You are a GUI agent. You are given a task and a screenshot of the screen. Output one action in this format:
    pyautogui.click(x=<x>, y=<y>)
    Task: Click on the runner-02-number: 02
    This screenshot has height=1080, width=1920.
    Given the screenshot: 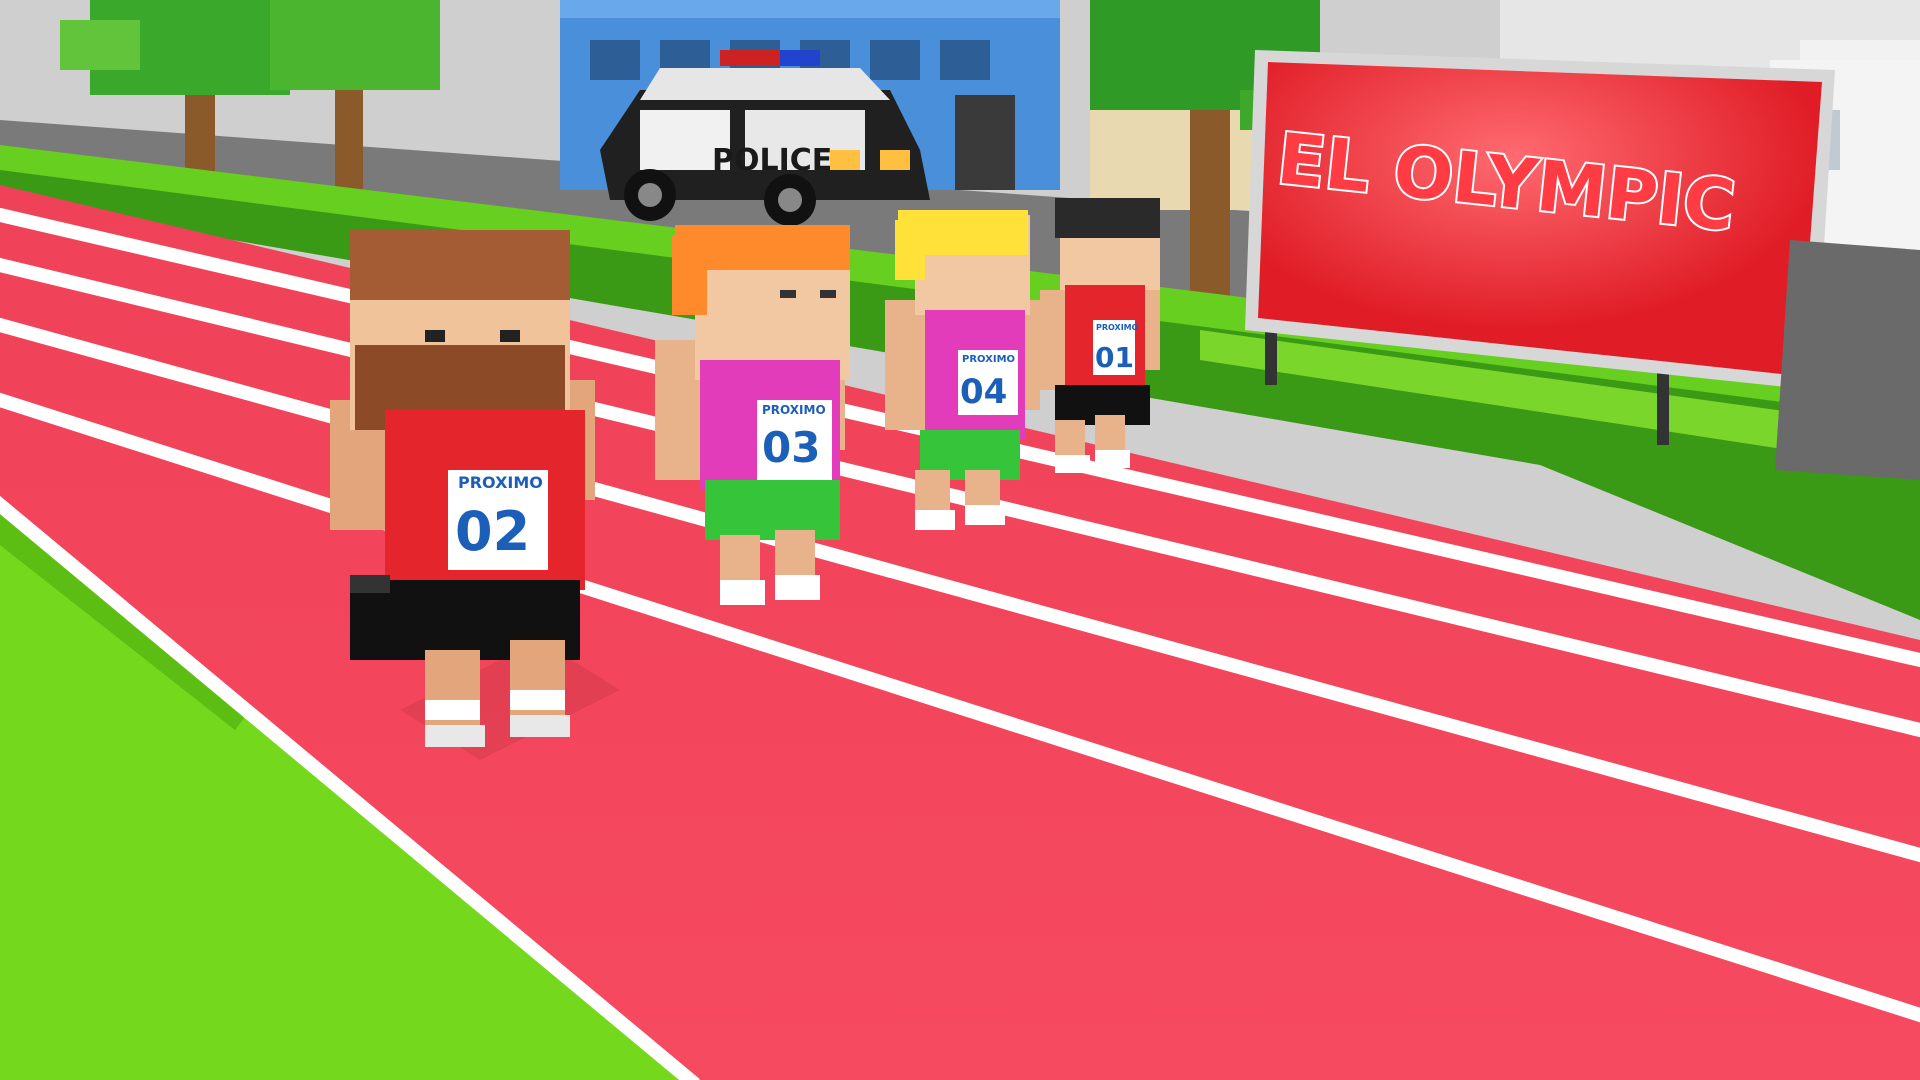 What is the action you would take?
    pyautogui.click(x=492, y=531)
    